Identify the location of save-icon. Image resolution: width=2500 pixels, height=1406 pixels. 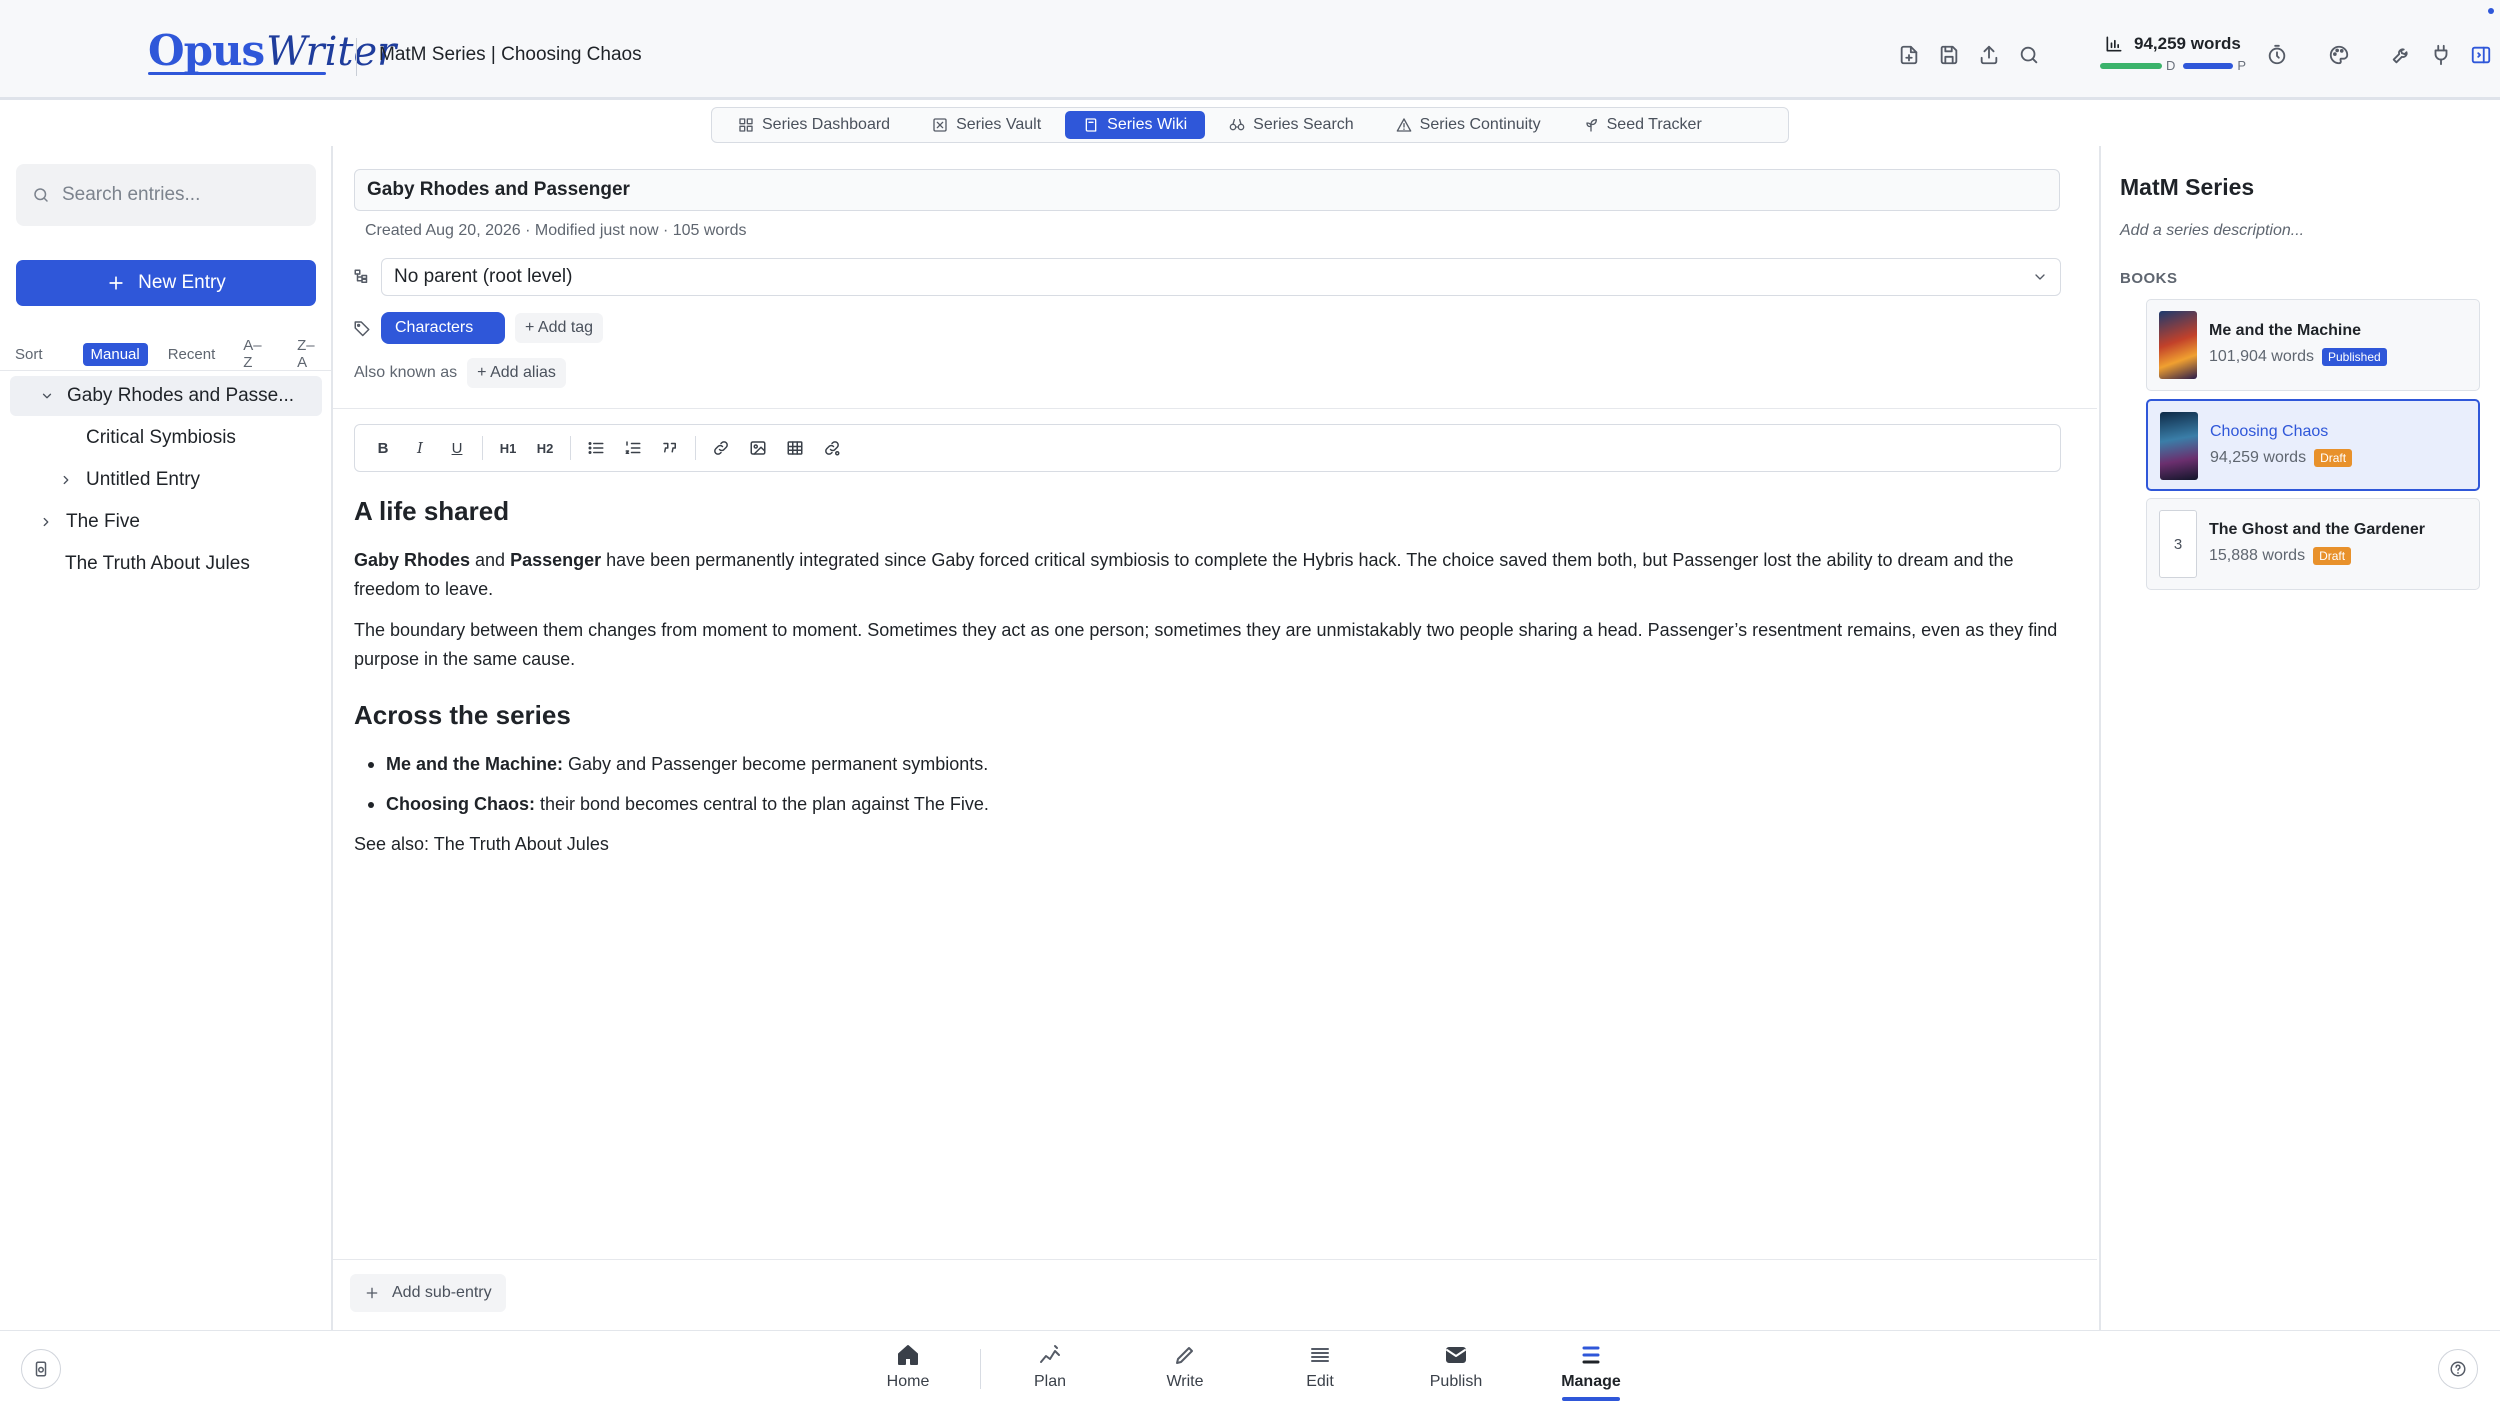
(1949, 55).